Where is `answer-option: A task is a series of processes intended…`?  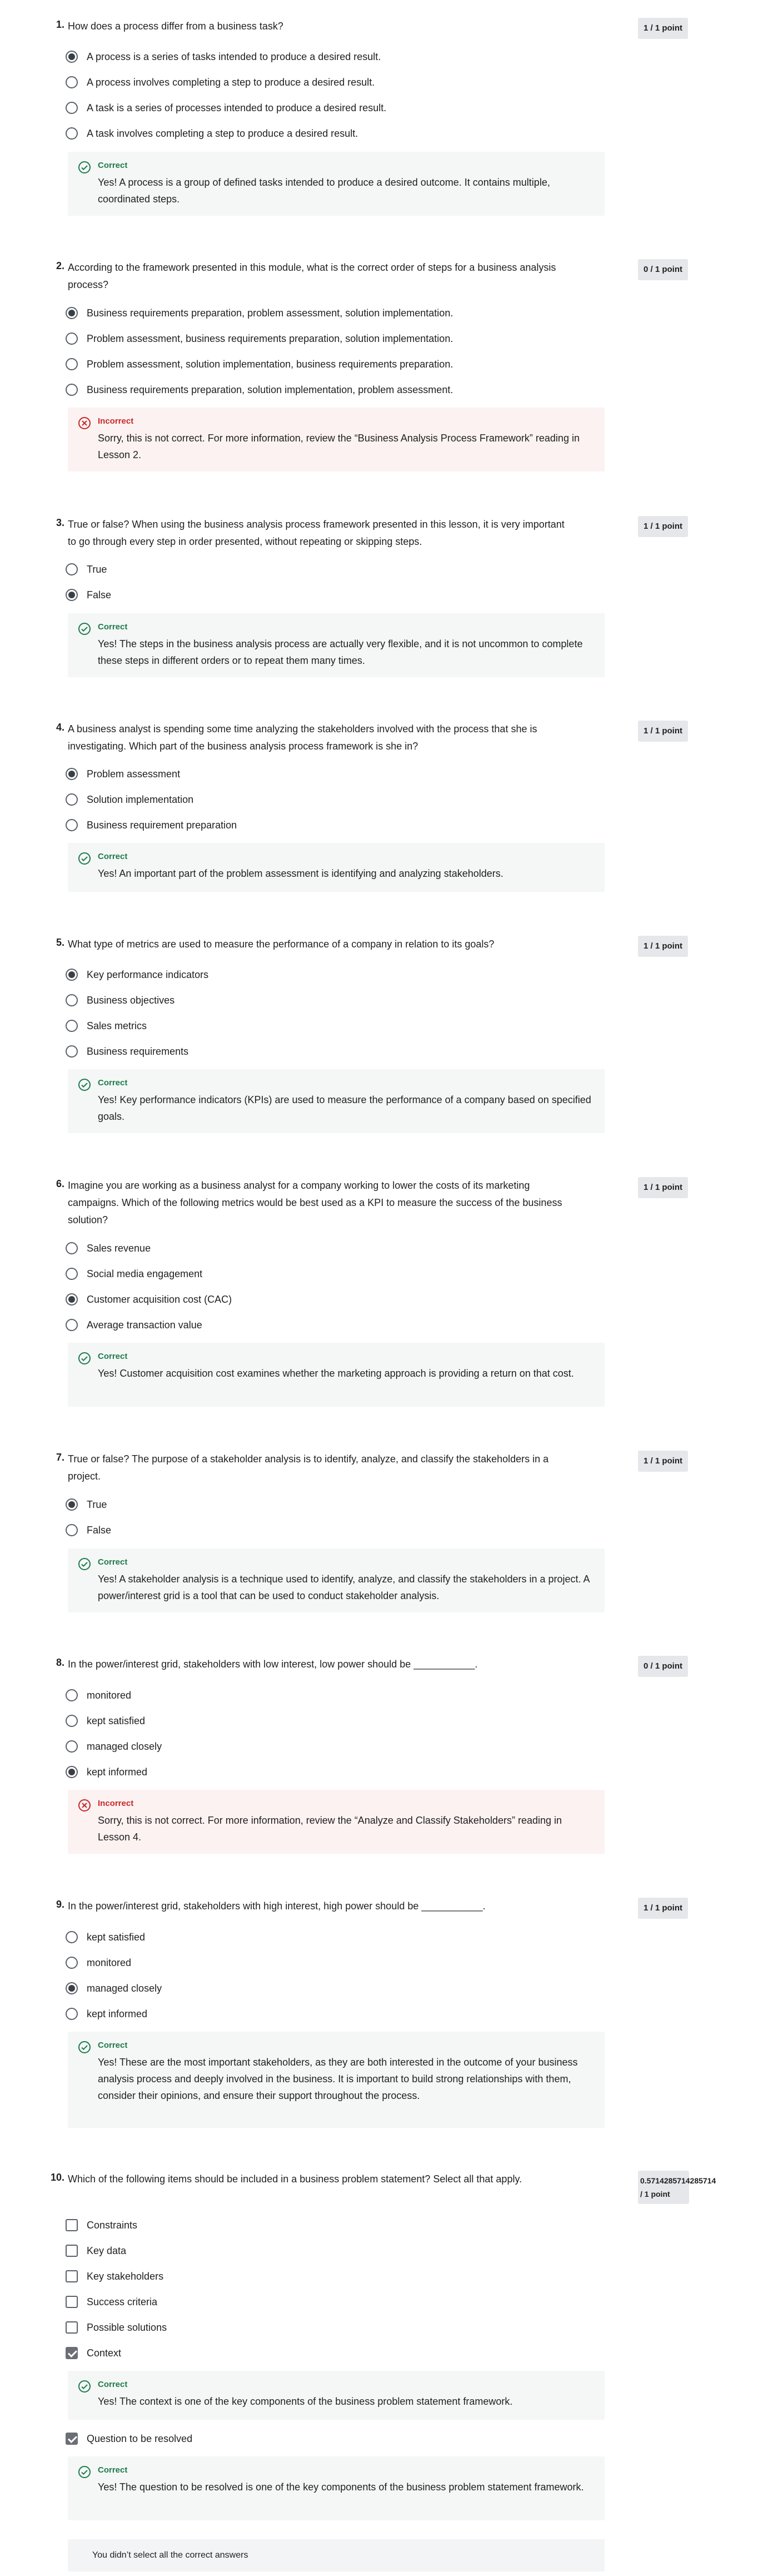 answer-option: A task is a series of processes intended… is located at coordinates (226, 108).